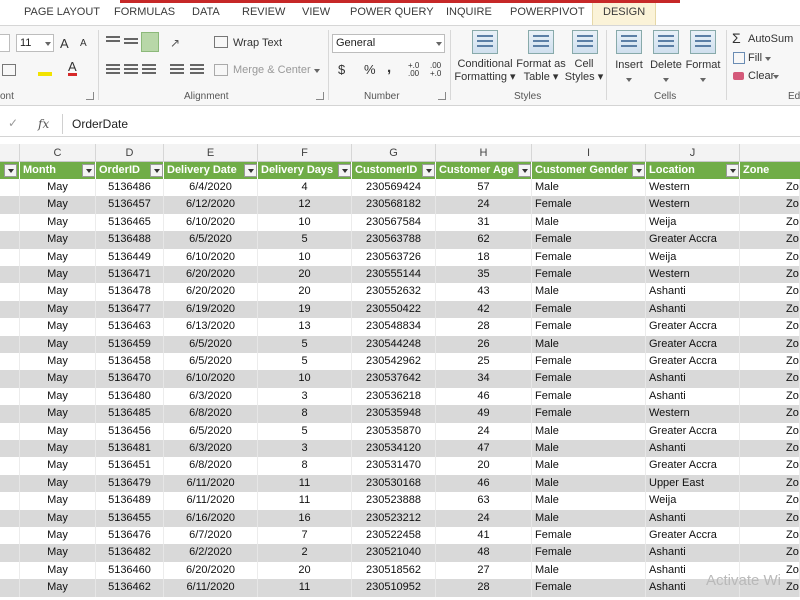  Describe the element at coordinates (703, 65) in the screenshot. I see `format-button: Format` at that location.